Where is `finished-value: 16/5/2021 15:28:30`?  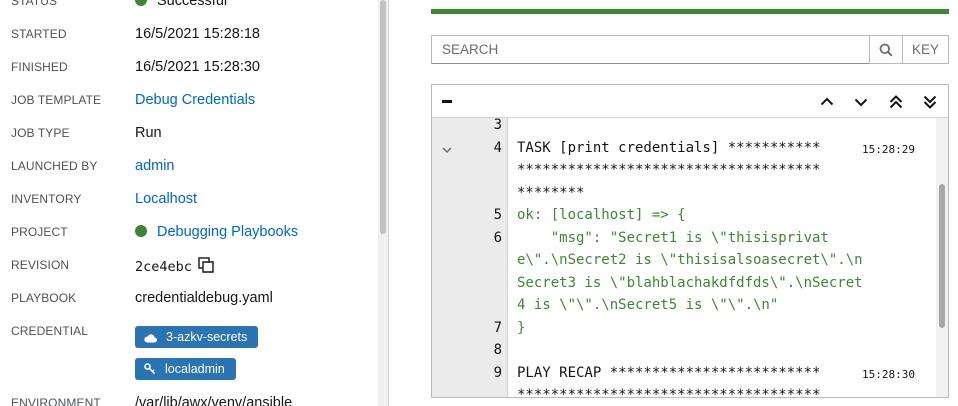 finished-value: 16/5/2021 15:28:30 is located at coordinates (197, 67).